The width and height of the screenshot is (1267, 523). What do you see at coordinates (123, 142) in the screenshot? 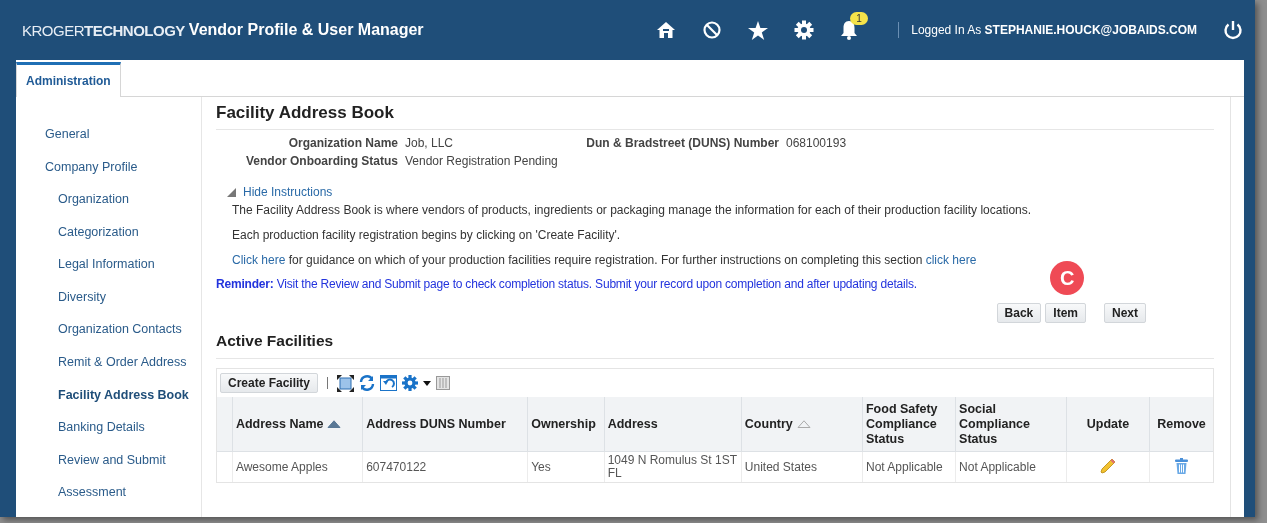
I see `sidebar-item: General` at bounding box center [123, 142].